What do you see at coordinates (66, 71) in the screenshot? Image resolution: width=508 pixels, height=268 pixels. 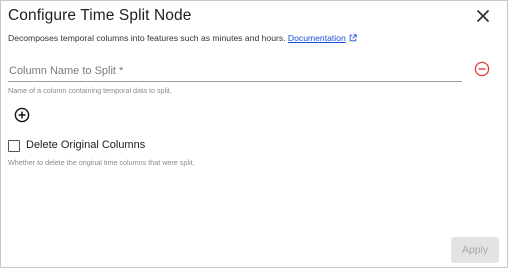 I see `column-name-label: Column Name to Split *` at bounding box center [66, 71].